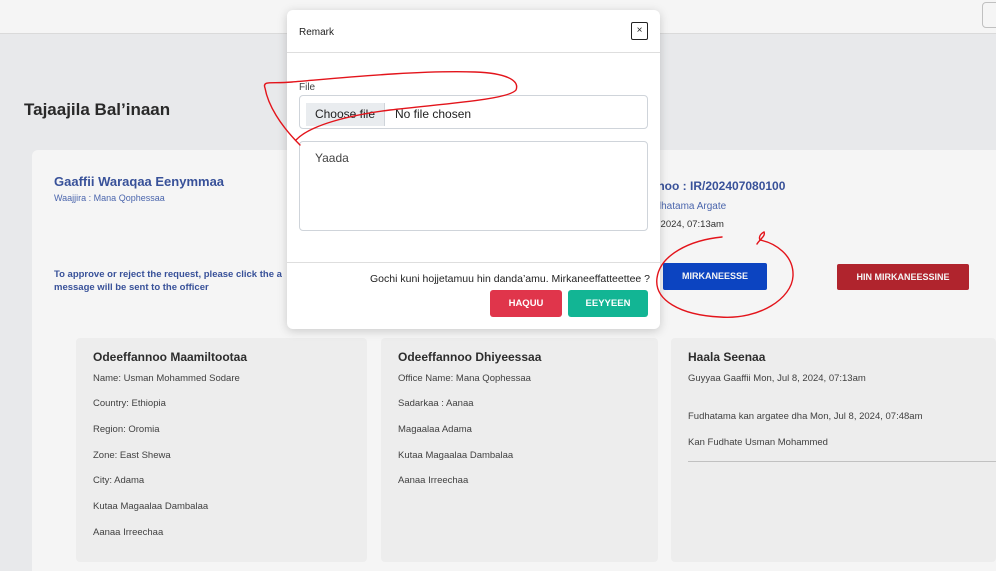 This screenshot has height=571, width=996. Describe the element at coordinates (526, 303) in the screenshot. I see `cancel-button: HAQUU` at that location.